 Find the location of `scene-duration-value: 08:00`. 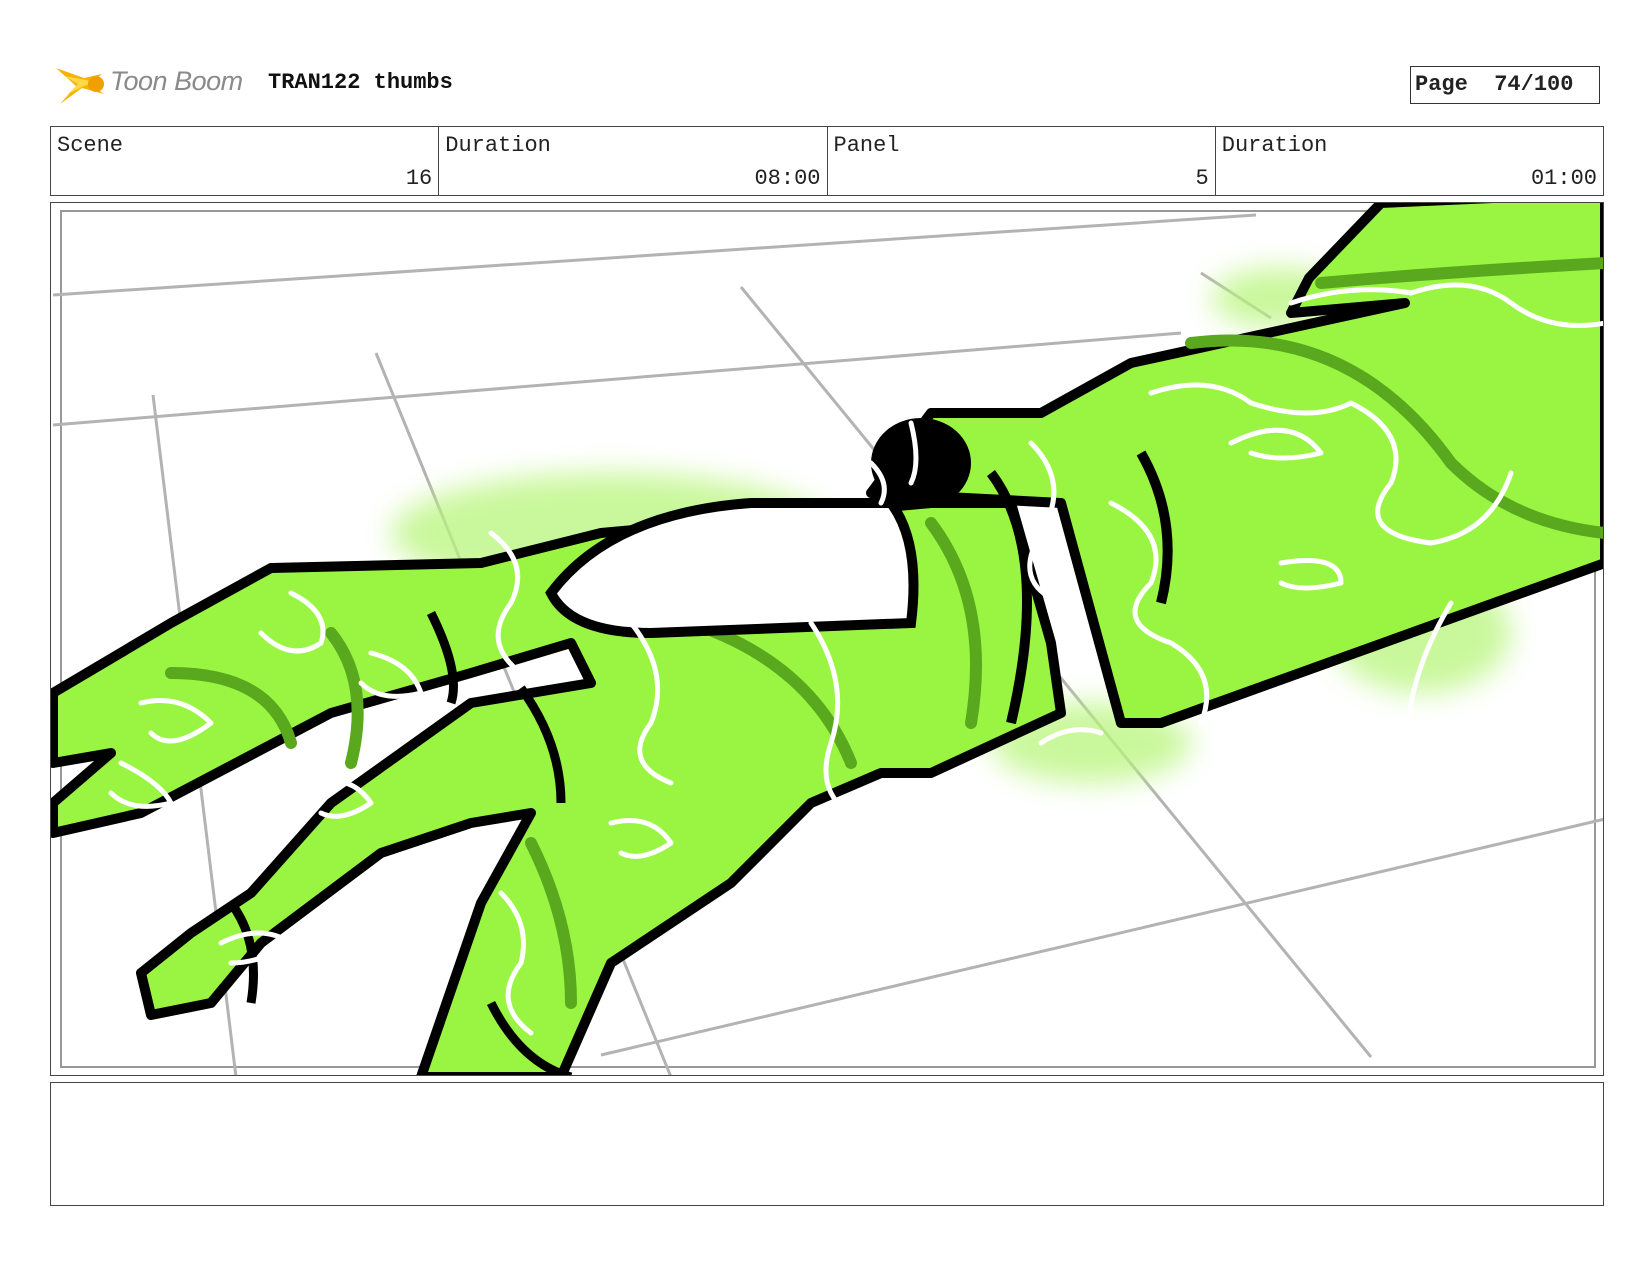

scene-duration-value: 08:00 is located at coordinates (787, 178).